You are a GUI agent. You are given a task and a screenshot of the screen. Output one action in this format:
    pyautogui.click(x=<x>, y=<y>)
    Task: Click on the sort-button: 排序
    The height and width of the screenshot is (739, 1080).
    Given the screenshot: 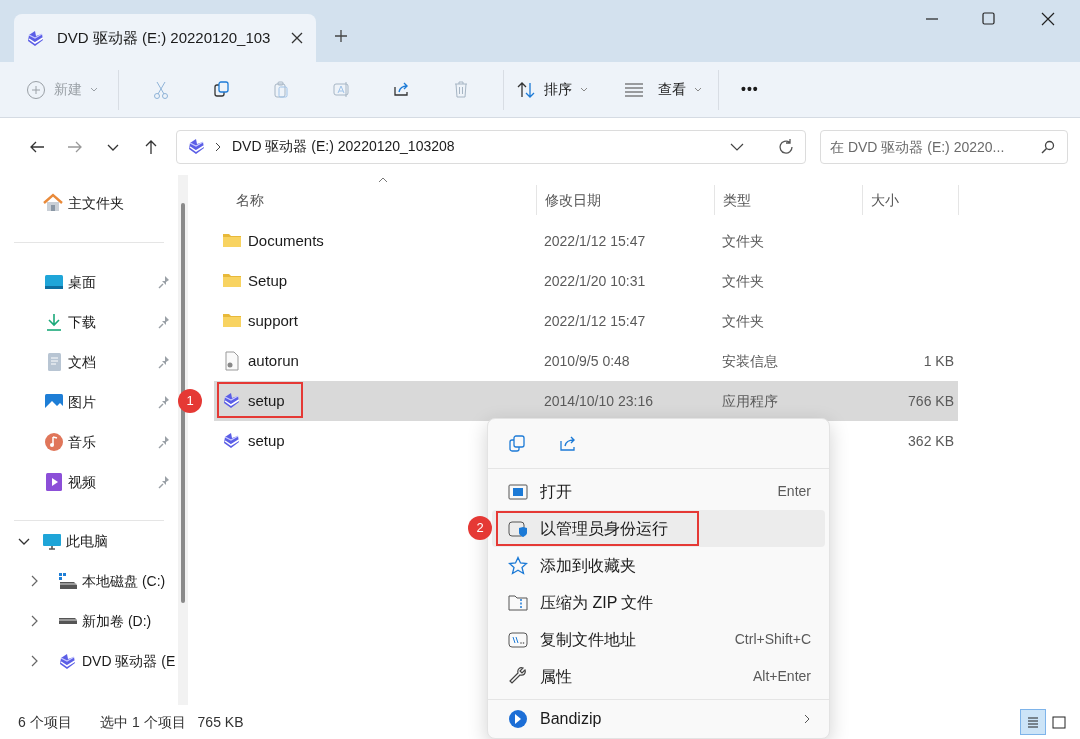 What is the action you would take?
    pyautogui.click(x=552, y=89)
    